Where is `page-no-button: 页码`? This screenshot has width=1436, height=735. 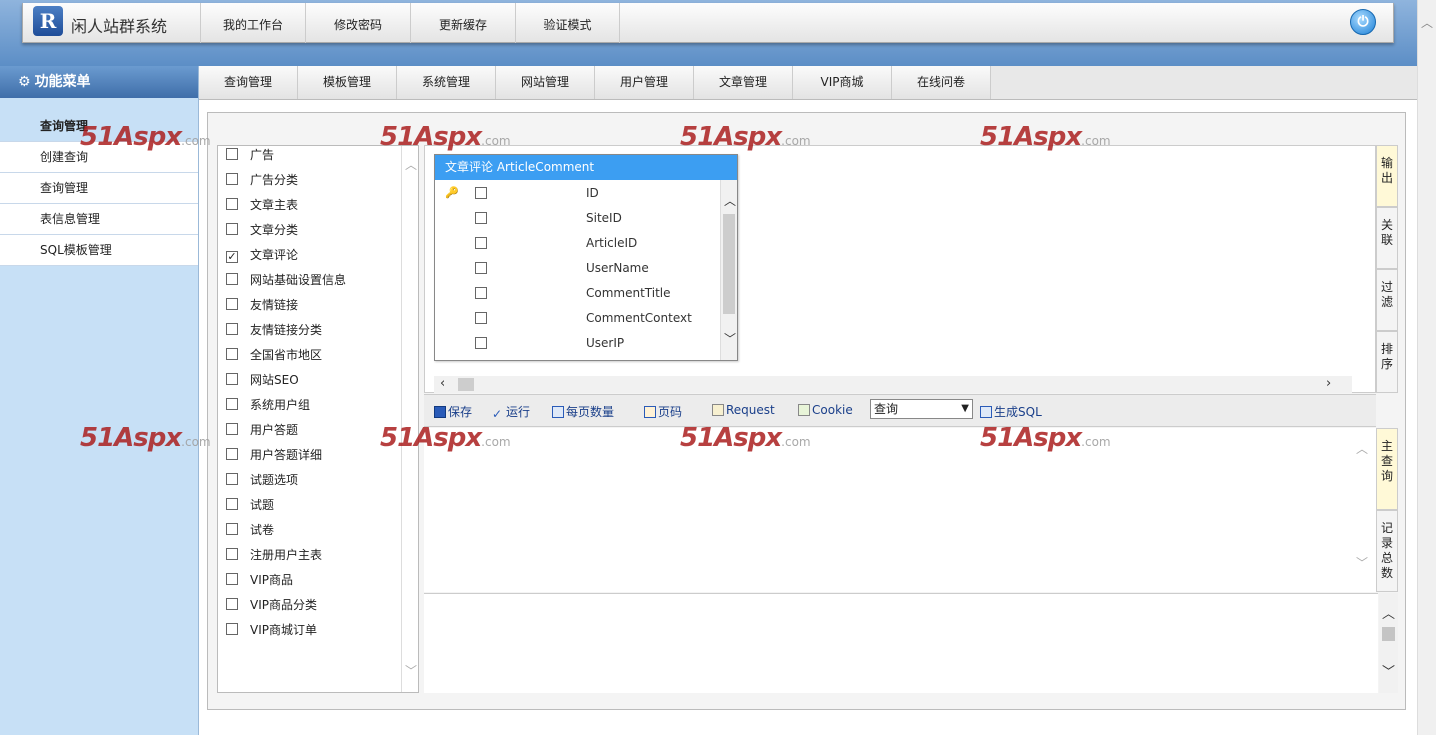 page-no-button: 页码 is located at coordinates (663, 411).